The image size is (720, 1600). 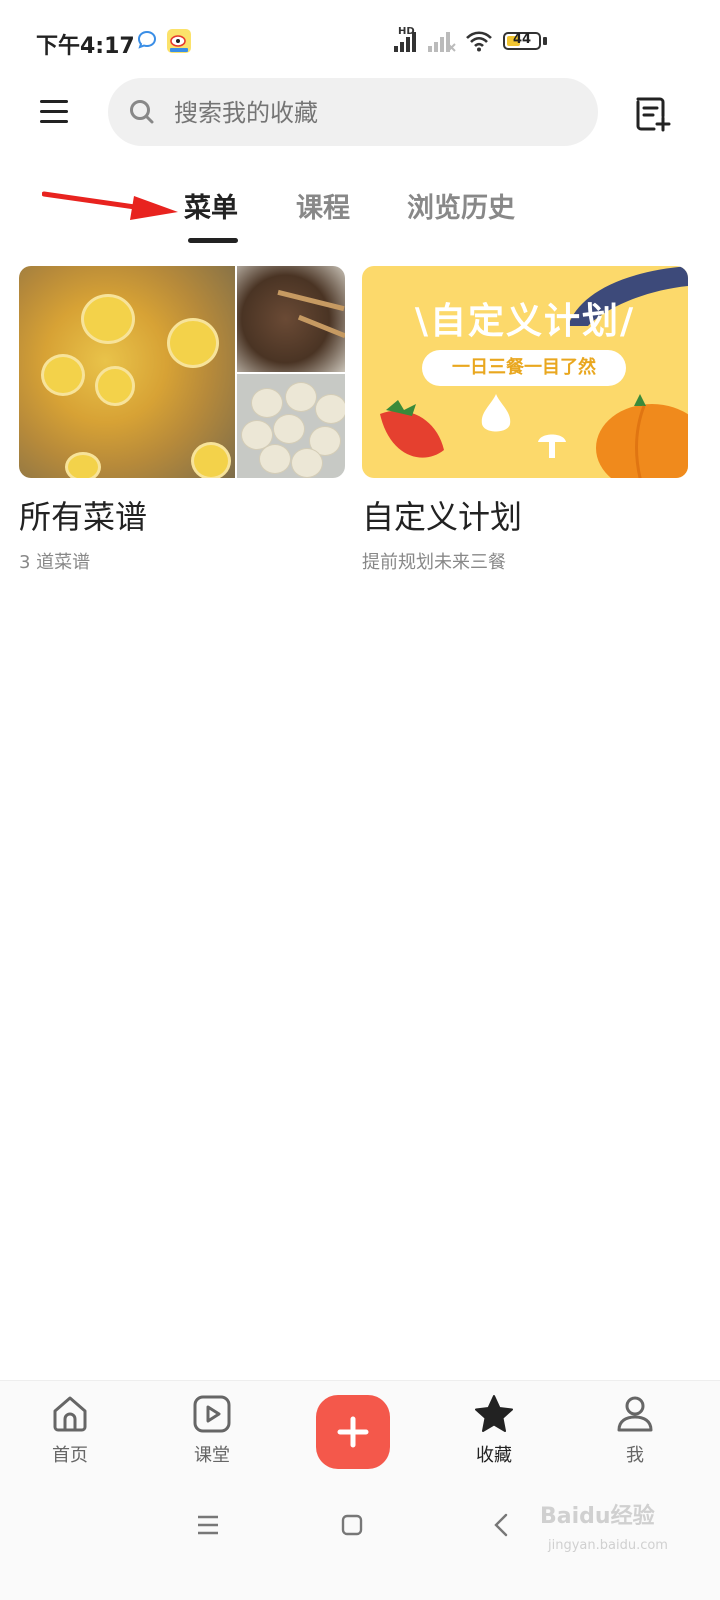 What do you see at coordinates (545, 41) in the screenshot?
I see `battery-cap` at bounding box center [545, 41].